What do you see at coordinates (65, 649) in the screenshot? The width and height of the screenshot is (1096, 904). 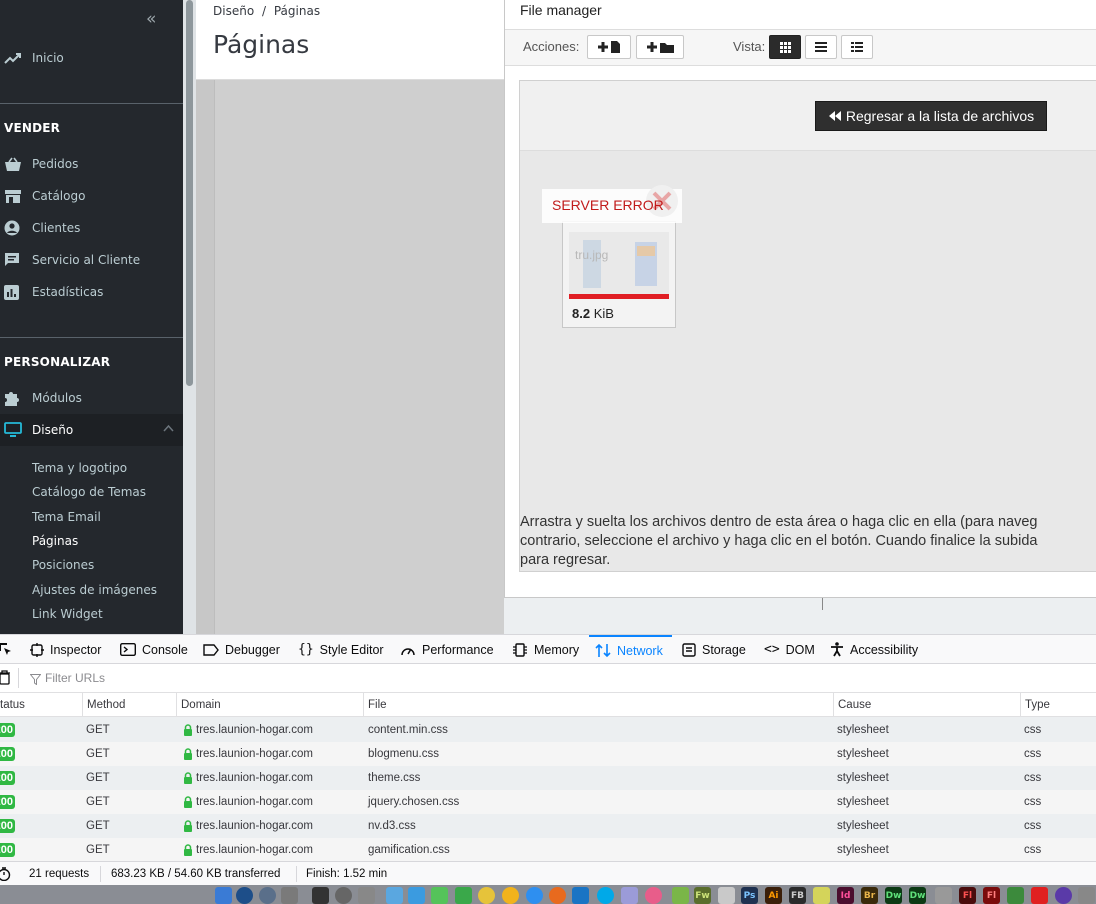 I see `tab-inspector: Inspector` at bounding box center [65, 649].